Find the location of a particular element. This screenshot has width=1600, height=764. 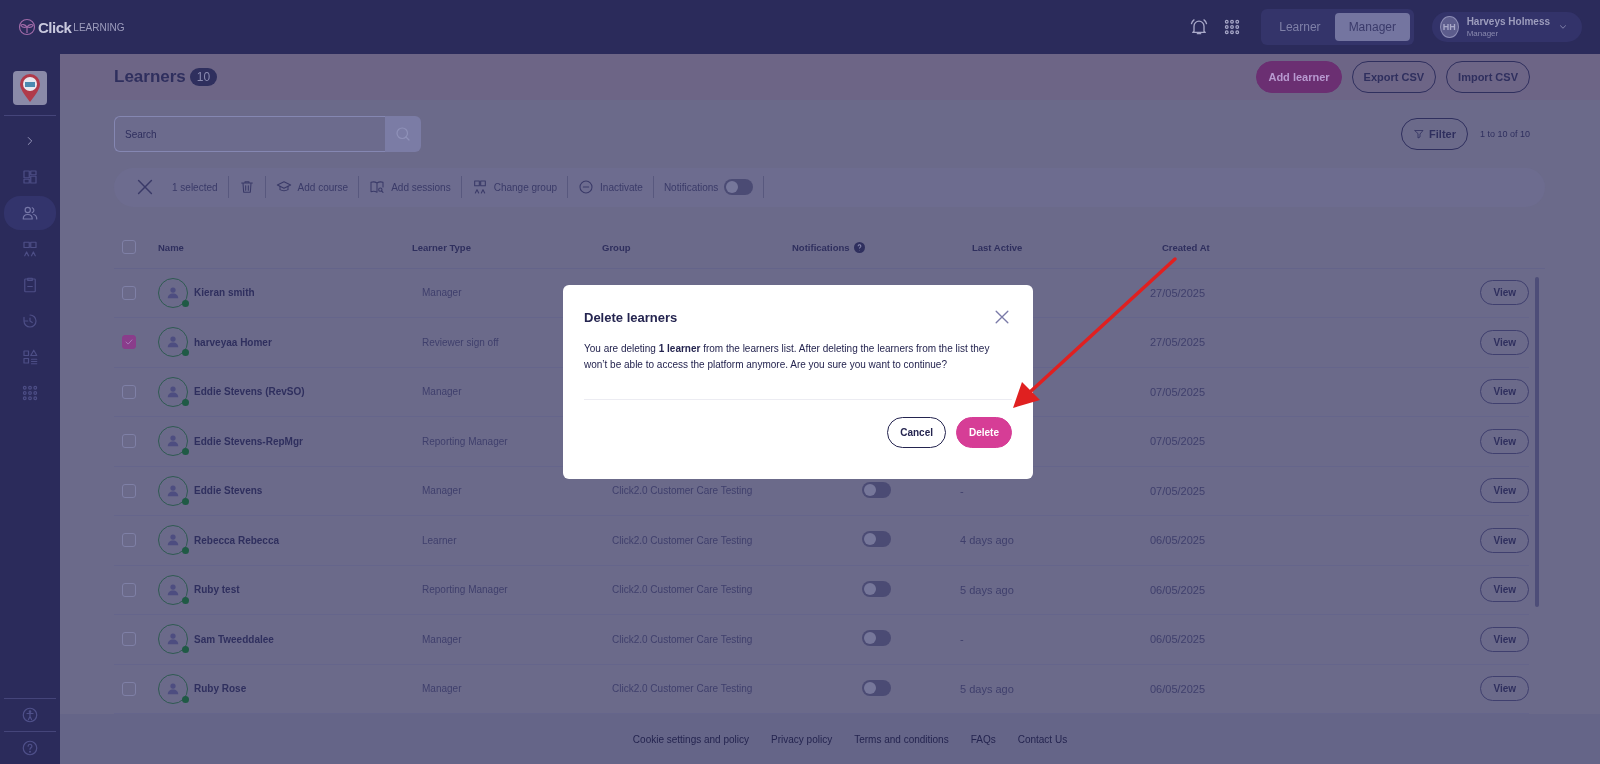

clipboard-icon is located at coordinates (30, 285).